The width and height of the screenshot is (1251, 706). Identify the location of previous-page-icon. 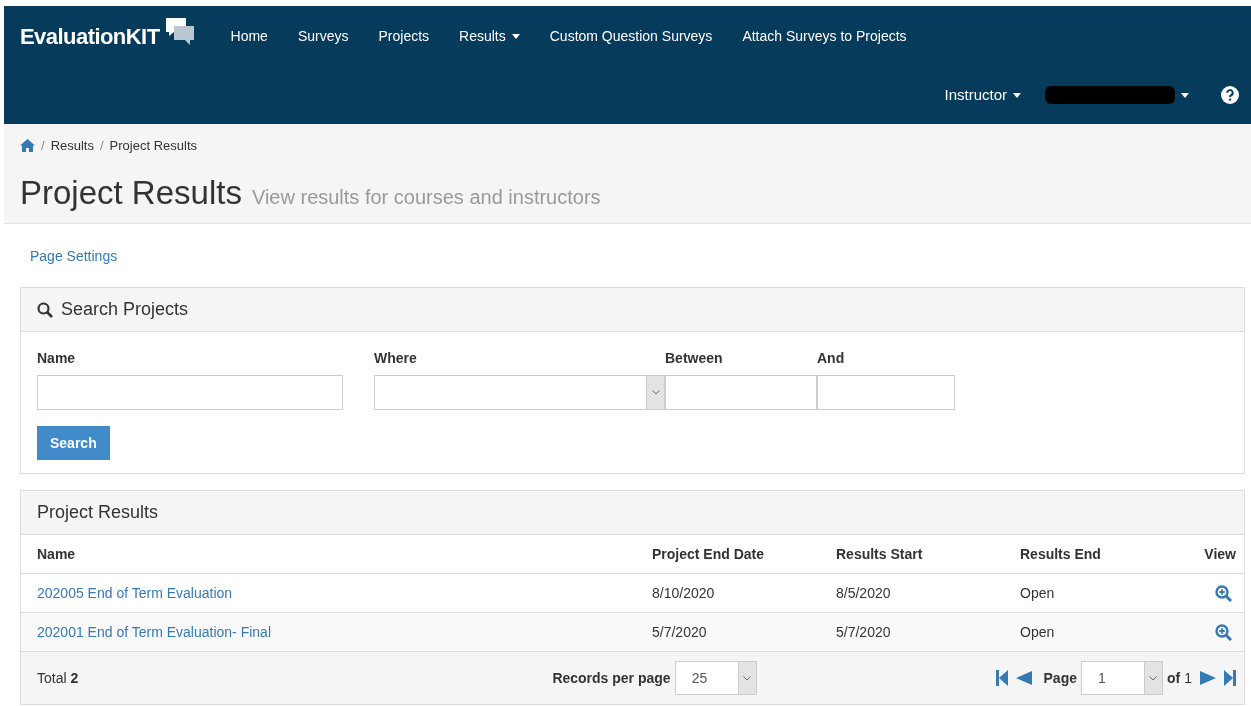
(1023, 678).